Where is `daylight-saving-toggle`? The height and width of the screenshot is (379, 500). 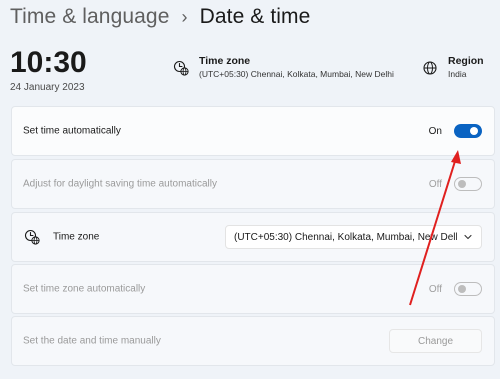
daylight-saving-toggle is located at coordinates (468, 184).